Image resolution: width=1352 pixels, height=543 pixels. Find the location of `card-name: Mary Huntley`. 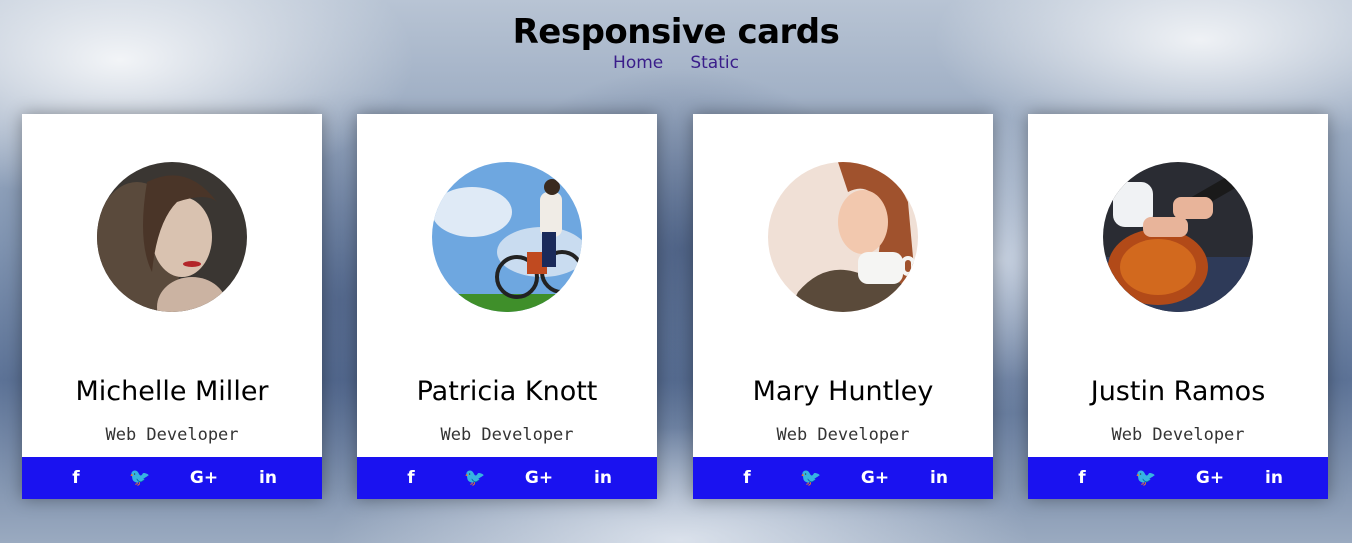

card-name: Mary Huntley is located at coordinates (843, 391).